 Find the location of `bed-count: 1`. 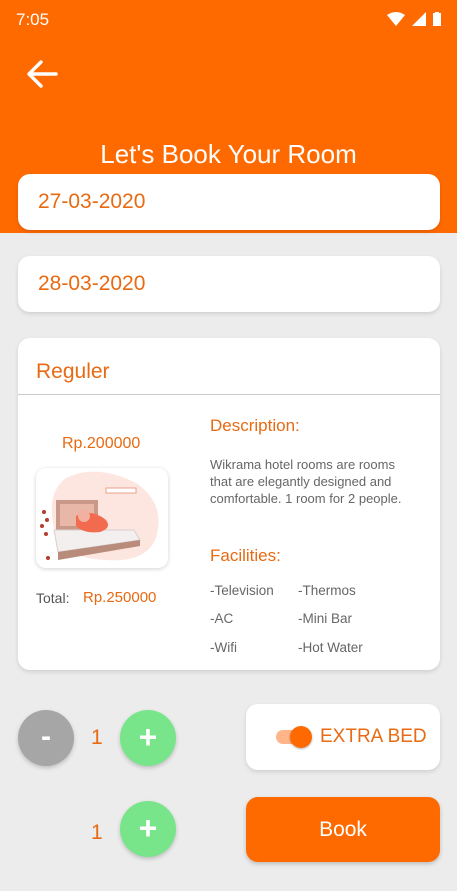

bed-count: 1 is located at coordinates (97, 832).